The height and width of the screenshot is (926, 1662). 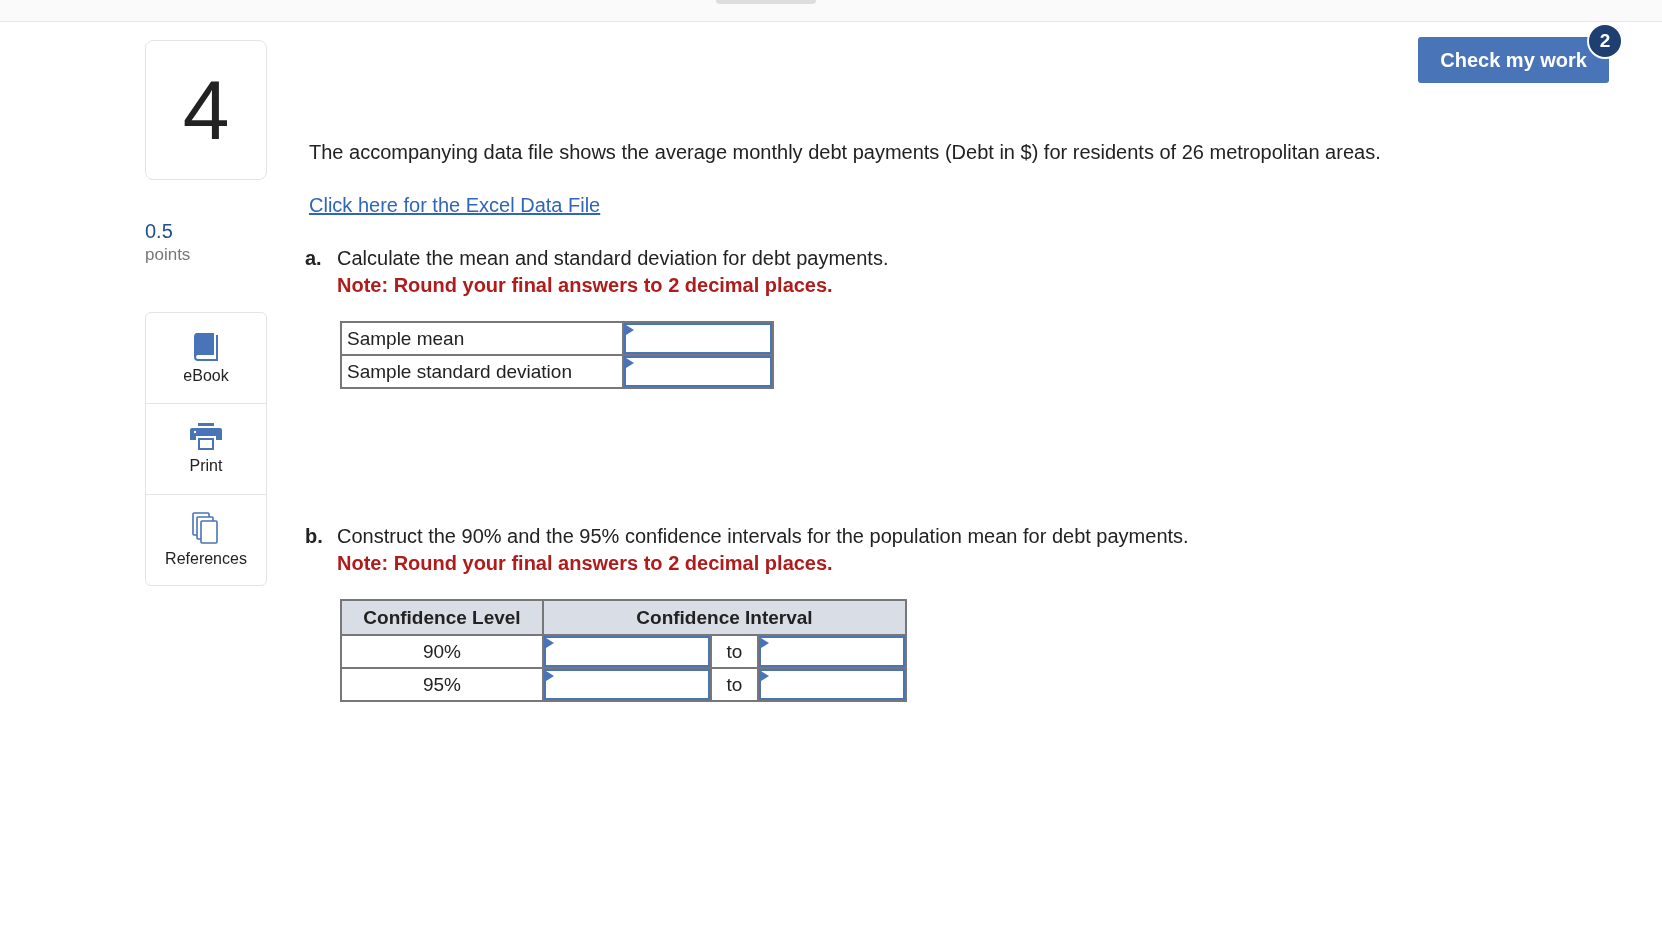 What do you see at coordinates (442, 651) in the screenshot?
I see `table-cell: 90%` at bounding box center [442, 651].